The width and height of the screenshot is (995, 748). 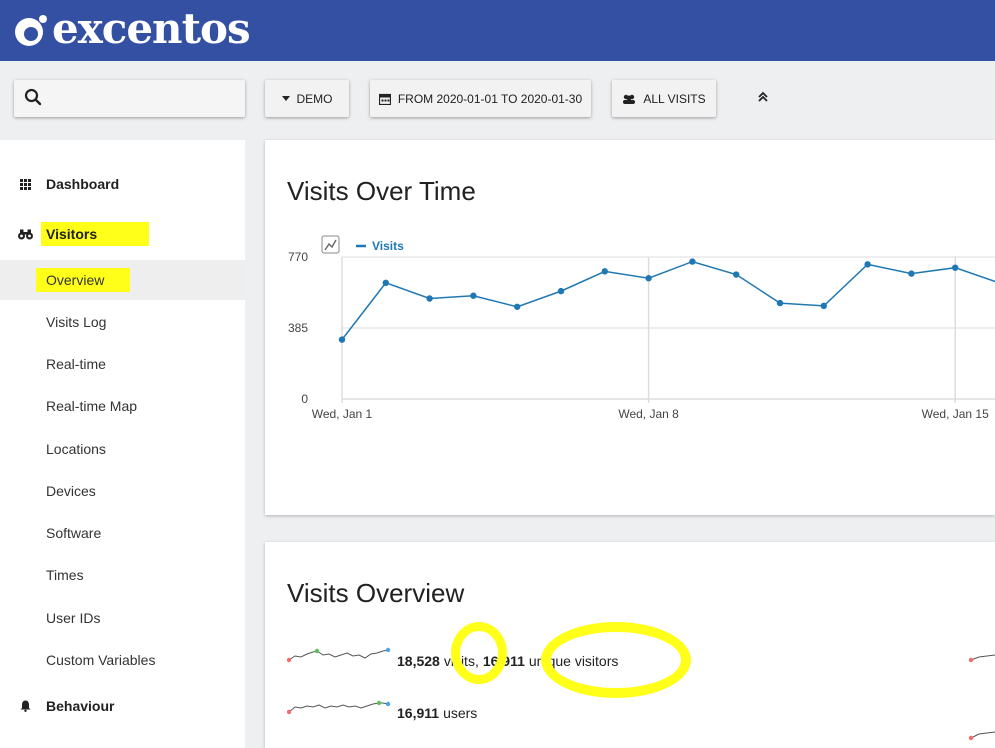 What do you see at coordinates (122, 364) in the screenshot?
I see `sidebar-subitem-real-time: Real-time` at bounding box center [122, 364].